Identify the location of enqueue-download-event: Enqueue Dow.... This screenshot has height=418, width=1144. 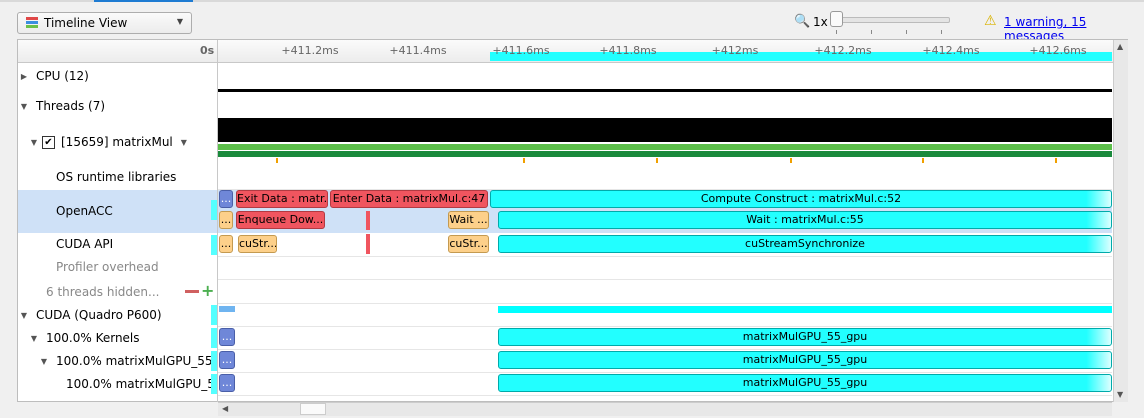
(280, 220).